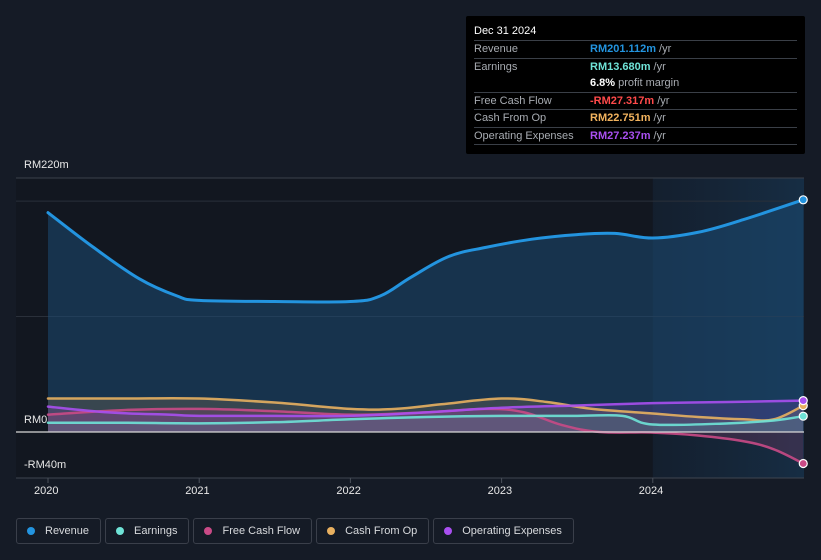 This screenshot has height=560, width=821. I want to click on legend-item-free-cash-flow: Free Cash Flow, so click(253, 531).